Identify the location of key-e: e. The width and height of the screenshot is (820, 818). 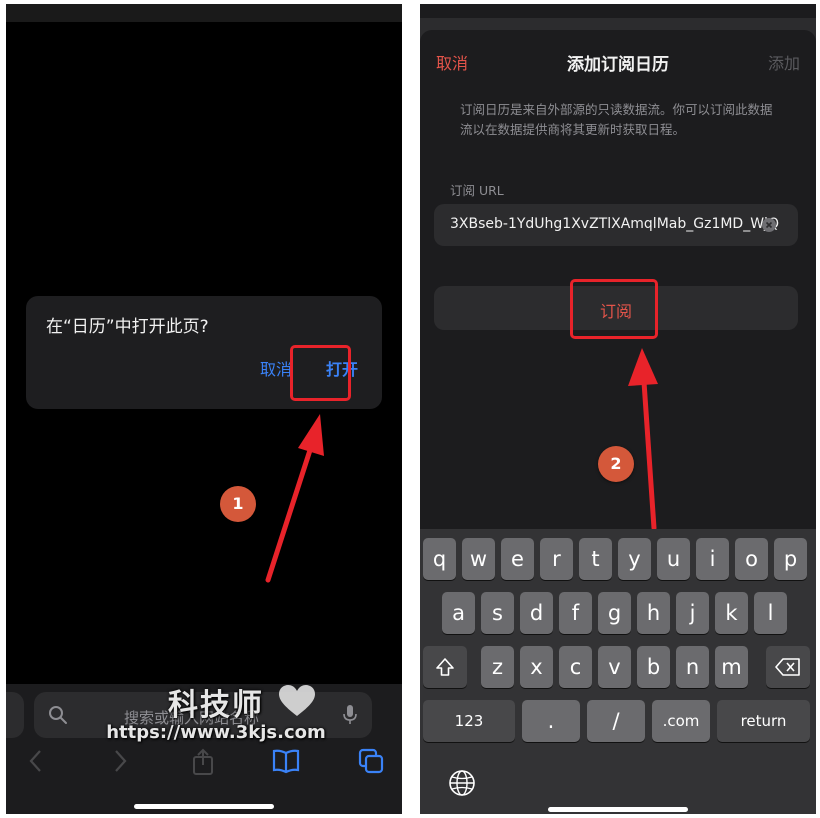
(517, 559).